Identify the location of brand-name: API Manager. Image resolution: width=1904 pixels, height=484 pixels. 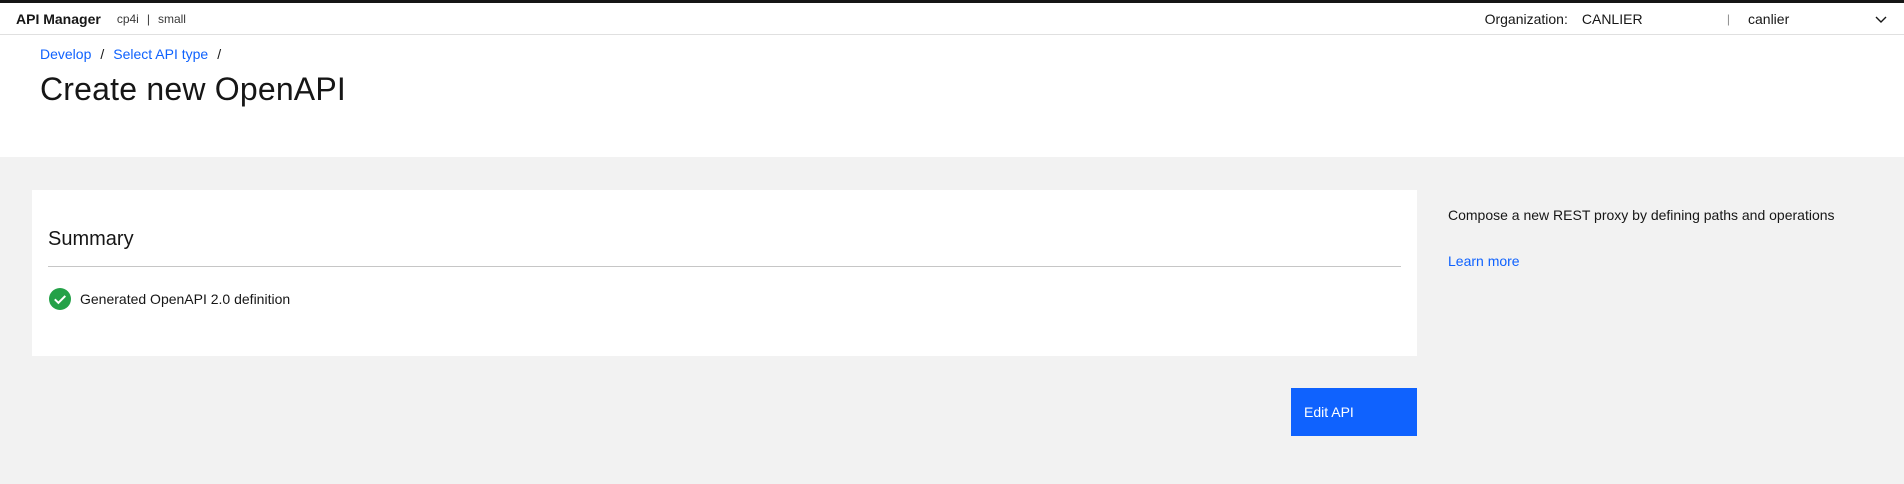
(58, 19).